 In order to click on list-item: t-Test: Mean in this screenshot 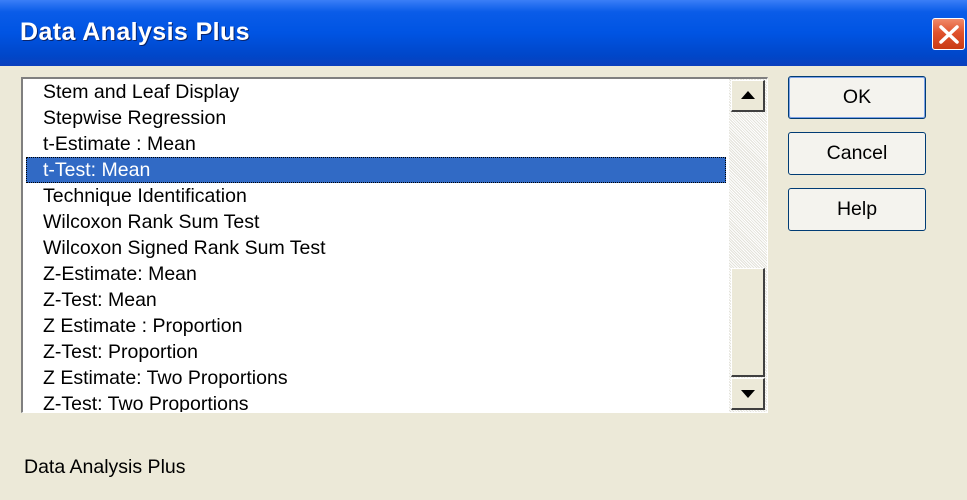, I will do `click(376, 170)`.